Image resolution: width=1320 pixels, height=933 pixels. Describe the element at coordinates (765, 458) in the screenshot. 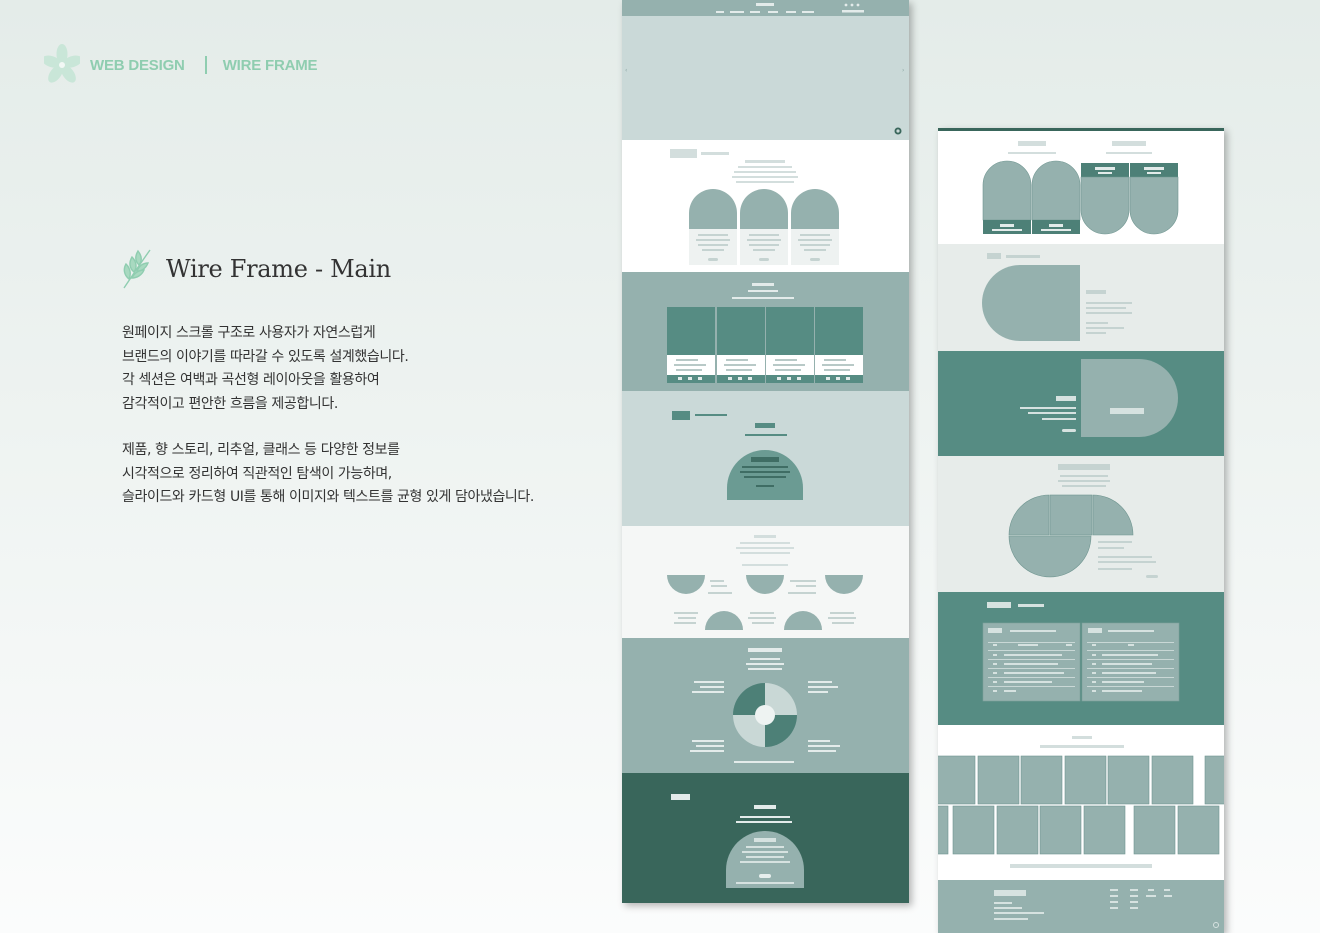

I see `feature-dome-section` at that location.